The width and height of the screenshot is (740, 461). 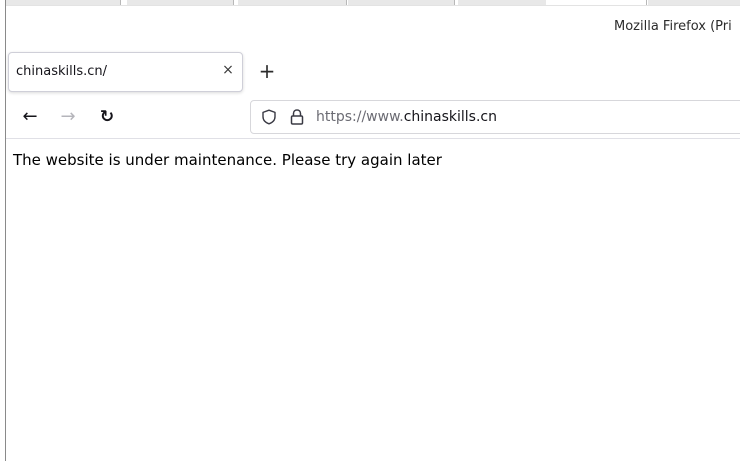 I want to click on back-arrow-icon: ←, so click(x=30, y=117).